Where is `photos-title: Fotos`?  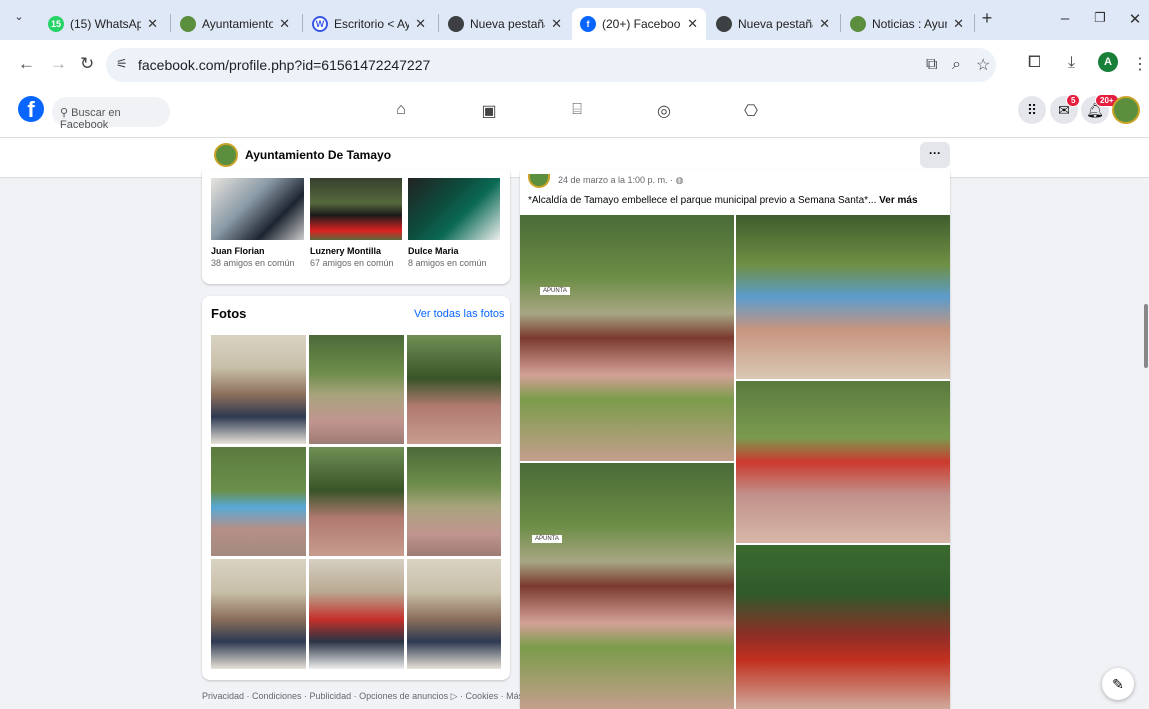
photos-title: Fotos is located at coordinates (229, 313).